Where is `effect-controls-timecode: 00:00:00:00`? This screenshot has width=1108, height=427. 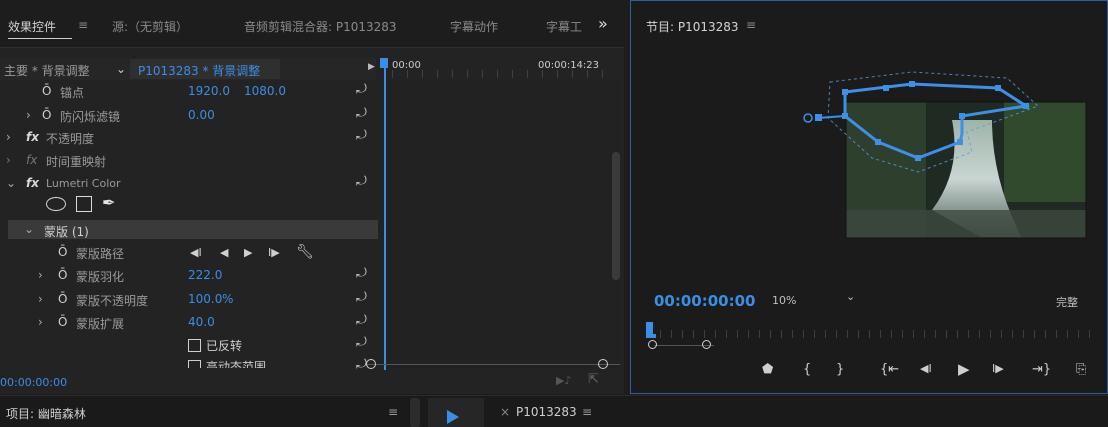
effect-controls-timecode: 00:00:00:00 is located at coordinates (33, 382).